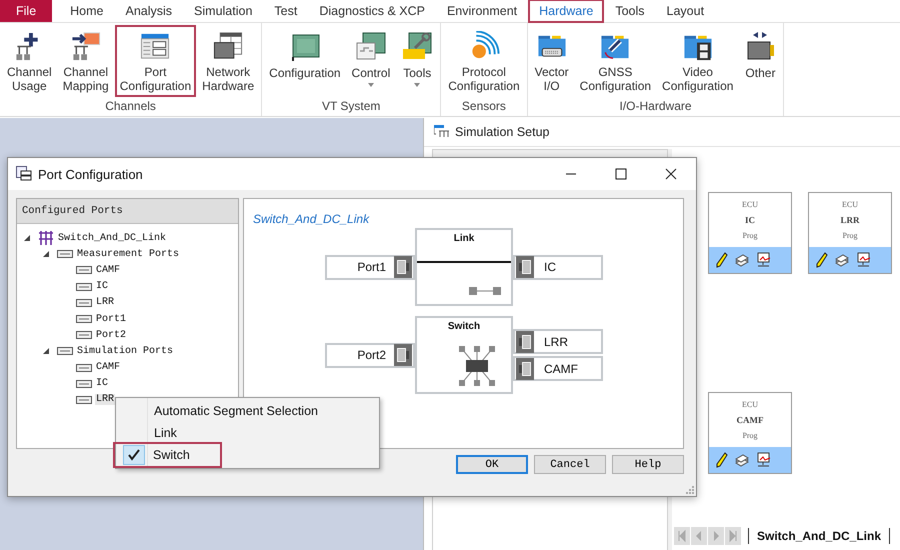  I want to click on arrow-network-icon, so click(86, 46).